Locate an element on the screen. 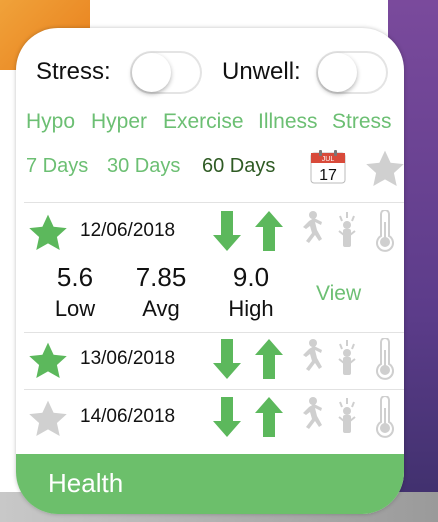 Image resolution: width=438 pixels, height=522 pixels. list-item: 14/06/2018 is located at coordinates (210, 418).